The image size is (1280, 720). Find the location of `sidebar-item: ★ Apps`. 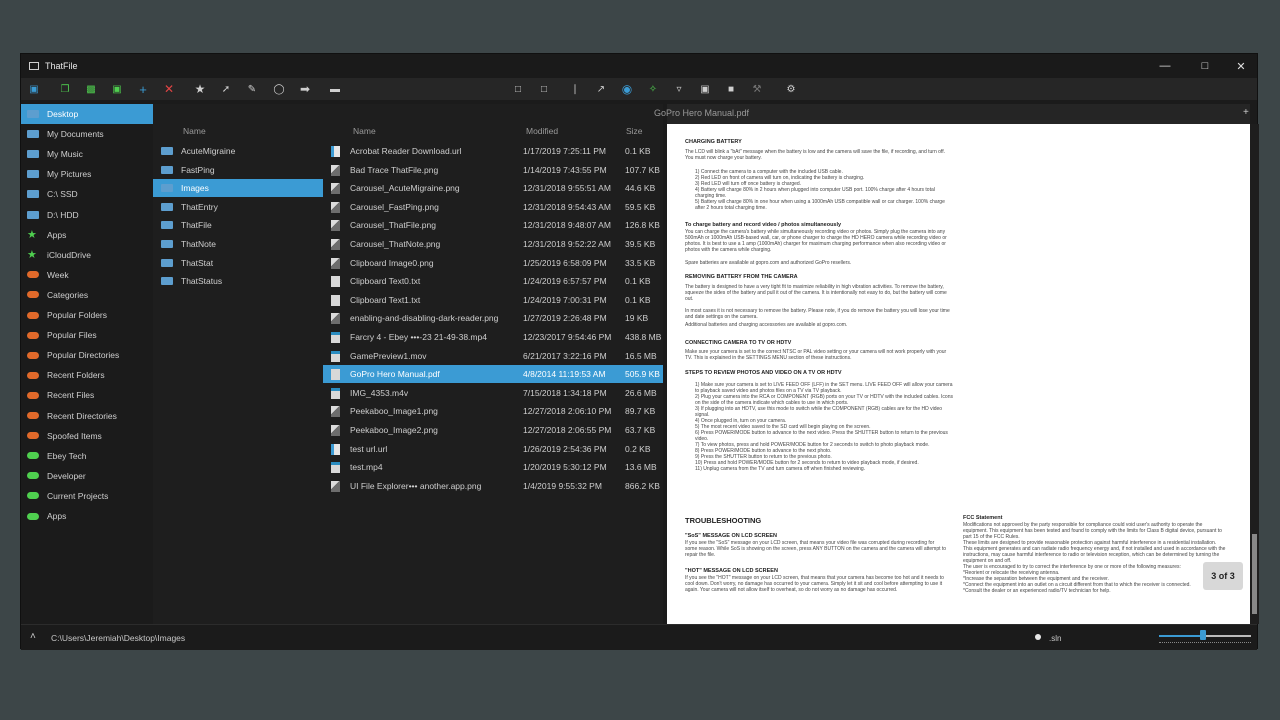

sidebar-item: ★ Apps is located at coordinates (87, 235).